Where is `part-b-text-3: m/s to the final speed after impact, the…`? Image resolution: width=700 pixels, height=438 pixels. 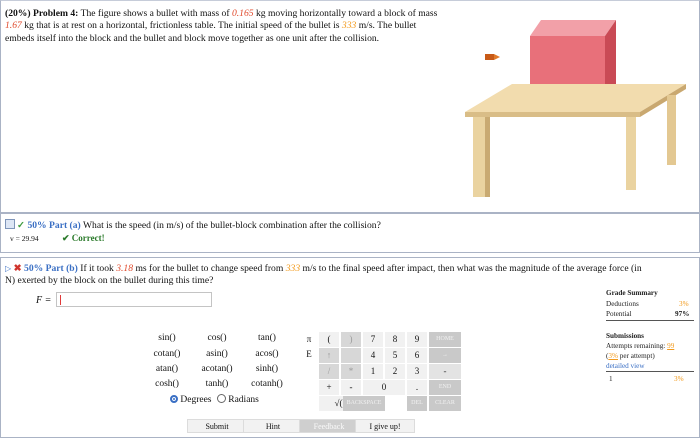 part-b-text-3: m/s to the final speed after impact, the… is located at coordinates (472, 268).